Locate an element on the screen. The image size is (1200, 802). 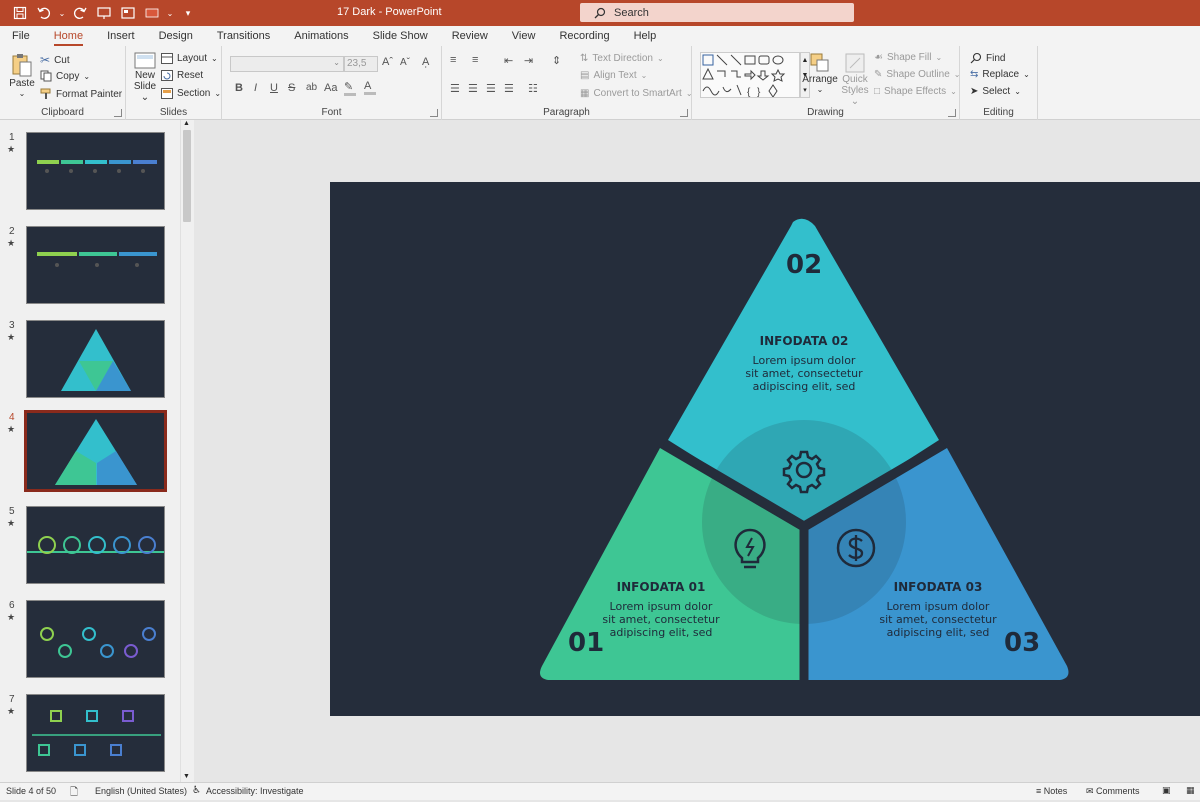
decrease-font-icon: Aˇ is located at coordinates (405, 62).